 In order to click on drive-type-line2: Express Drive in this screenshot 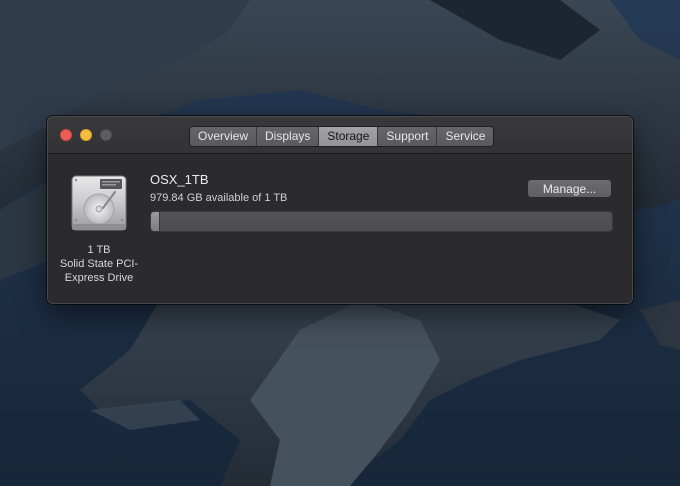, I will do `click(99, 278)`.